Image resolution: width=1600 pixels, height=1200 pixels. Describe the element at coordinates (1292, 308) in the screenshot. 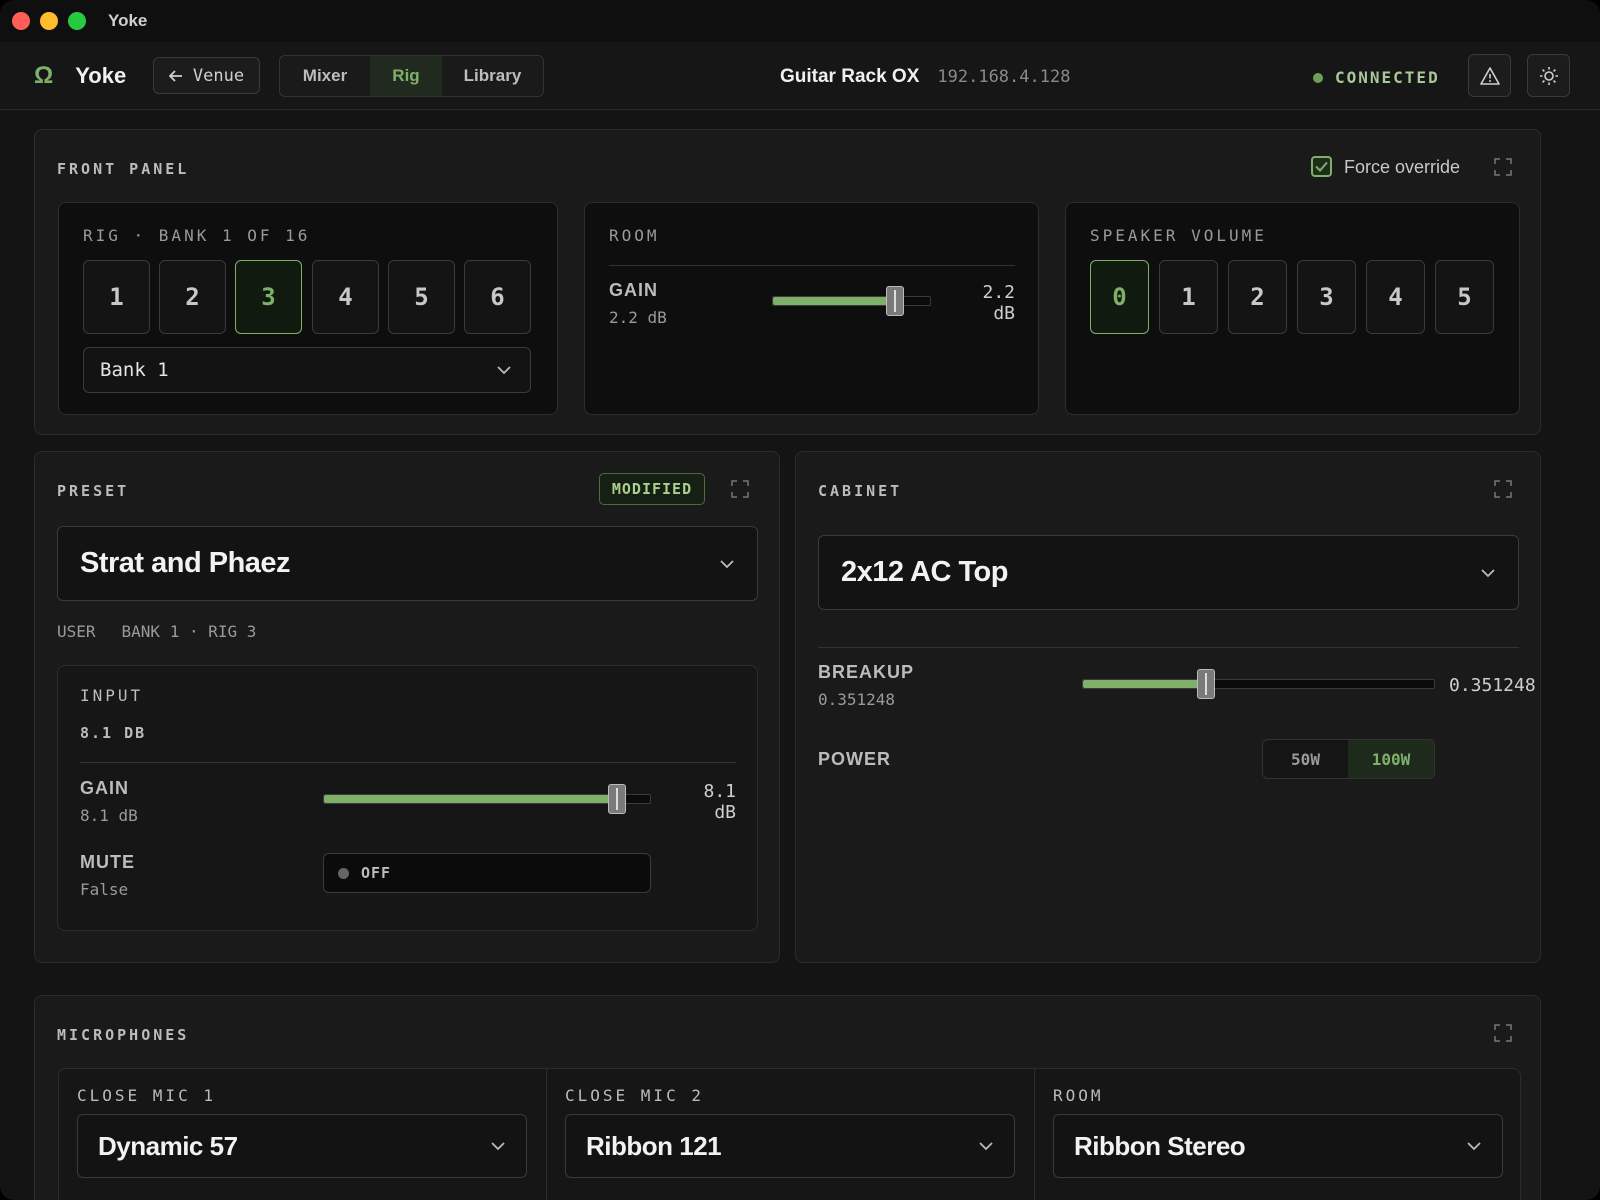

I see `speaker-volume-section: SPEAKER VOLUME 0 1 2 3 4 5` at that location.